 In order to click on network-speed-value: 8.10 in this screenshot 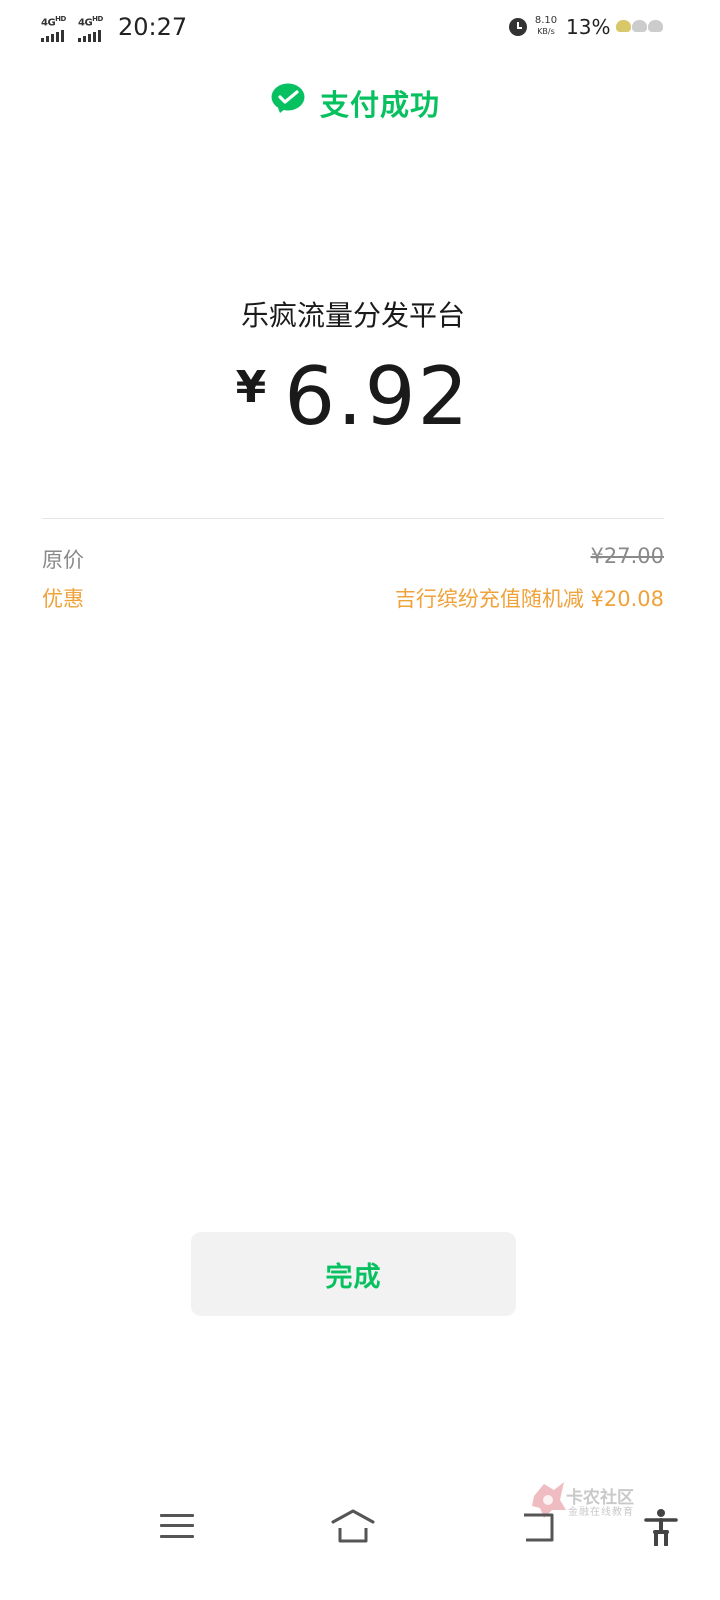, I will do `click(546, 20)`.